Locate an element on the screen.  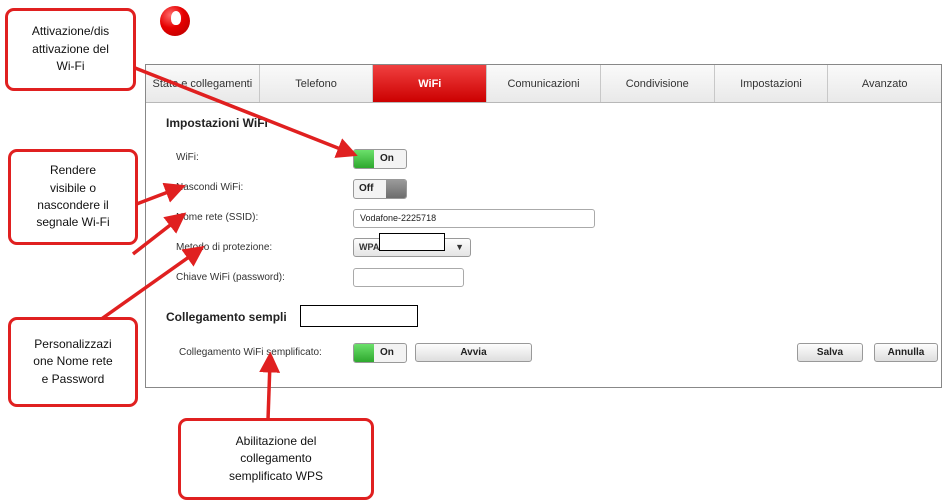
callout-wifi-toggle: Attivazione/dis attivazione del Wi-Fi is located at coordinates (70, 49).